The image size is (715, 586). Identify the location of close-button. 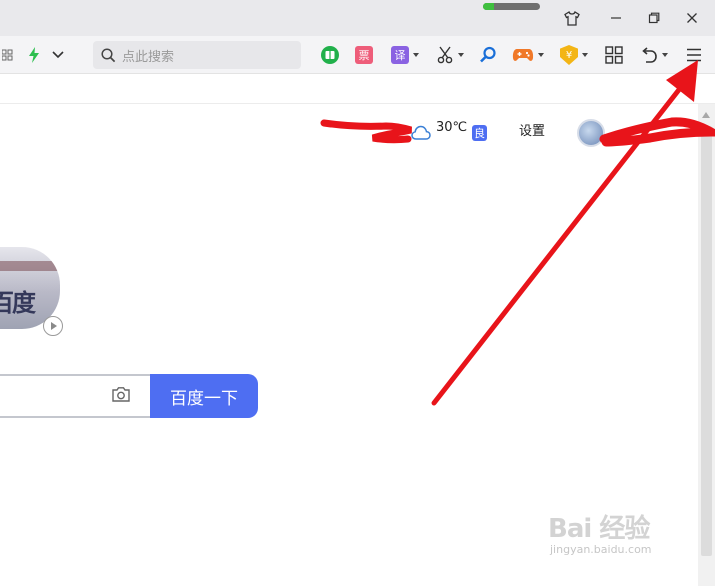
(692, 18).